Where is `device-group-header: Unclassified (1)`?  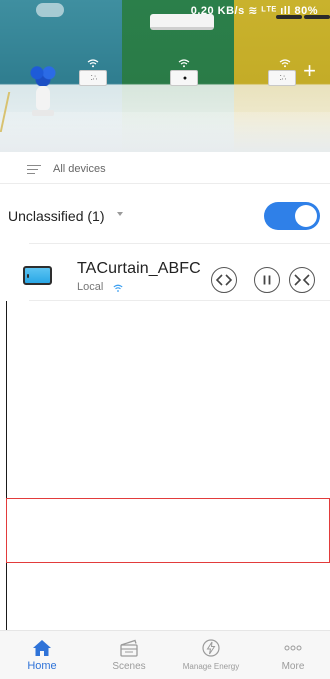 device-group-header: Unclassified (1) is located at coordinates (165, 216).